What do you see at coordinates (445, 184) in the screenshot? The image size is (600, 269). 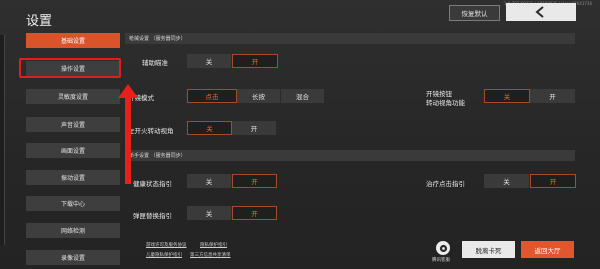 I see `heal-guide-label: 治疗点击指引` at bounding box center [445, 184].